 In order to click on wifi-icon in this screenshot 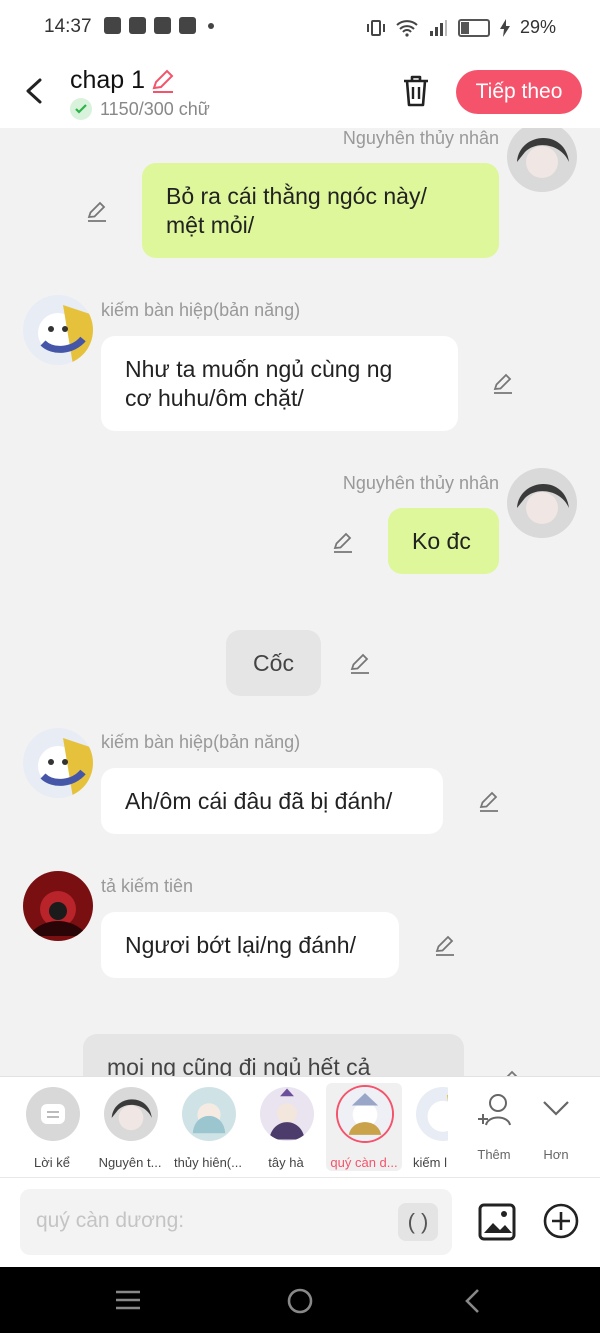, I will do `click(407, 28)`.